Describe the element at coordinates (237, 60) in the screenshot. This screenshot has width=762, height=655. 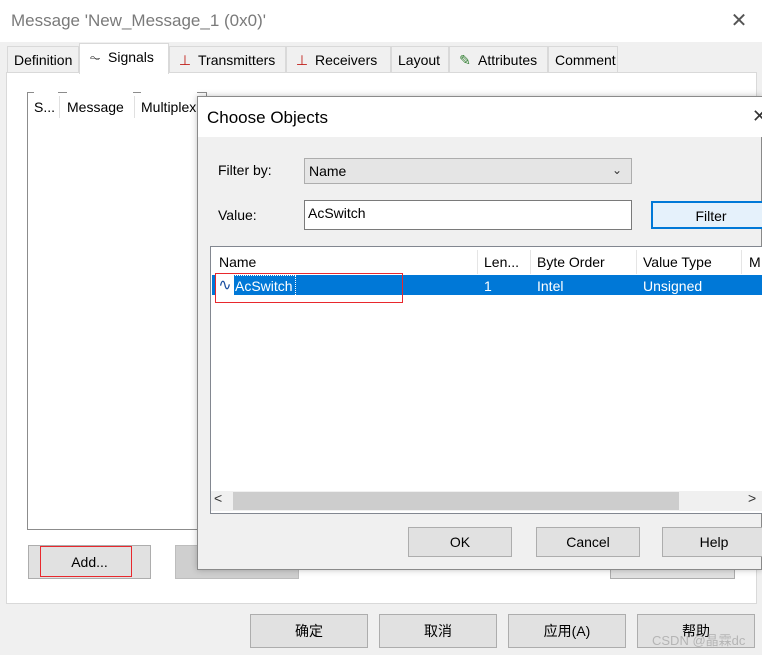
I see `tab-label: Transmitters` at that location.